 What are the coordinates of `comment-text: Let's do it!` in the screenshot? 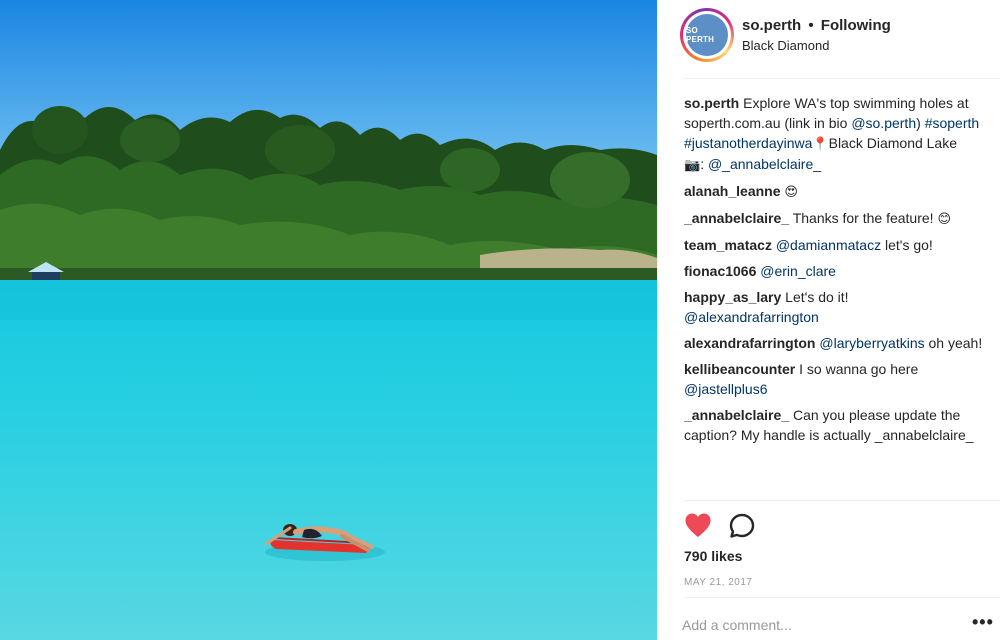 It's located at (815, 297).